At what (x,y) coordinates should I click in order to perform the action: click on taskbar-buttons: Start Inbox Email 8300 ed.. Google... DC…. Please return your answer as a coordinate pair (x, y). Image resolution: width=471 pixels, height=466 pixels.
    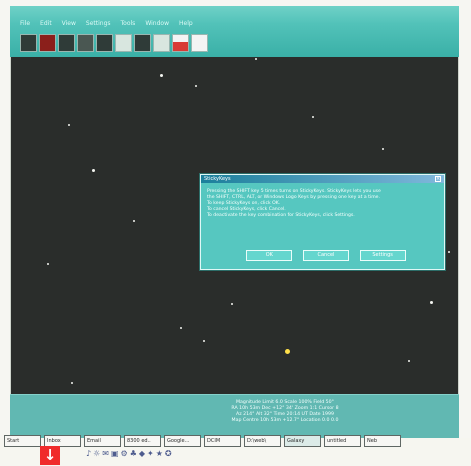
    Looking at the image, I should click on (235, 441).